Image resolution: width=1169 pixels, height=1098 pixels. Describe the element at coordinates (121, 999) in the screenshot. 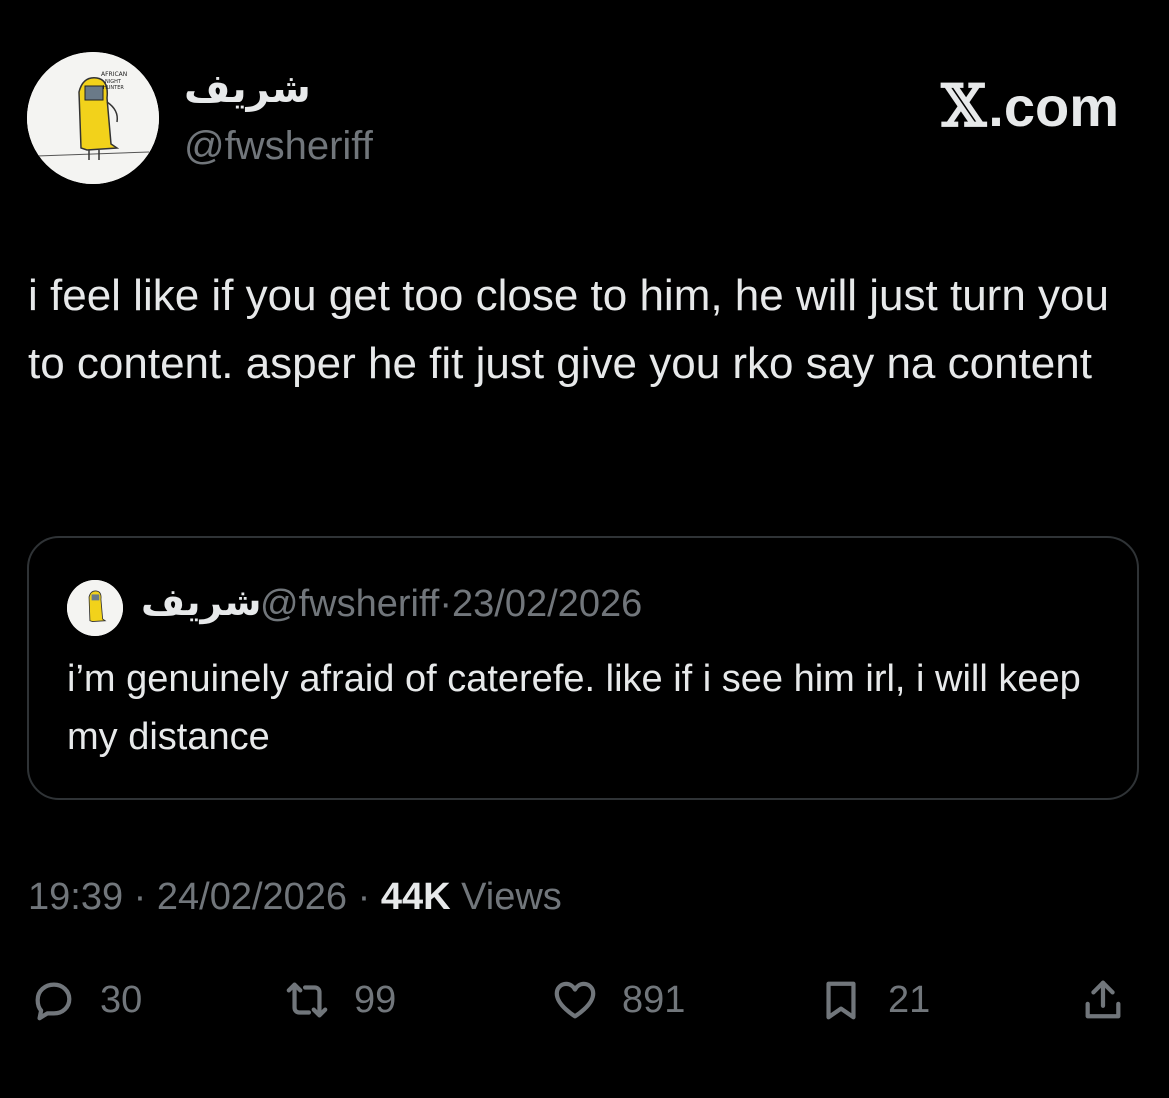

I see `reply-count: 30` at that location.